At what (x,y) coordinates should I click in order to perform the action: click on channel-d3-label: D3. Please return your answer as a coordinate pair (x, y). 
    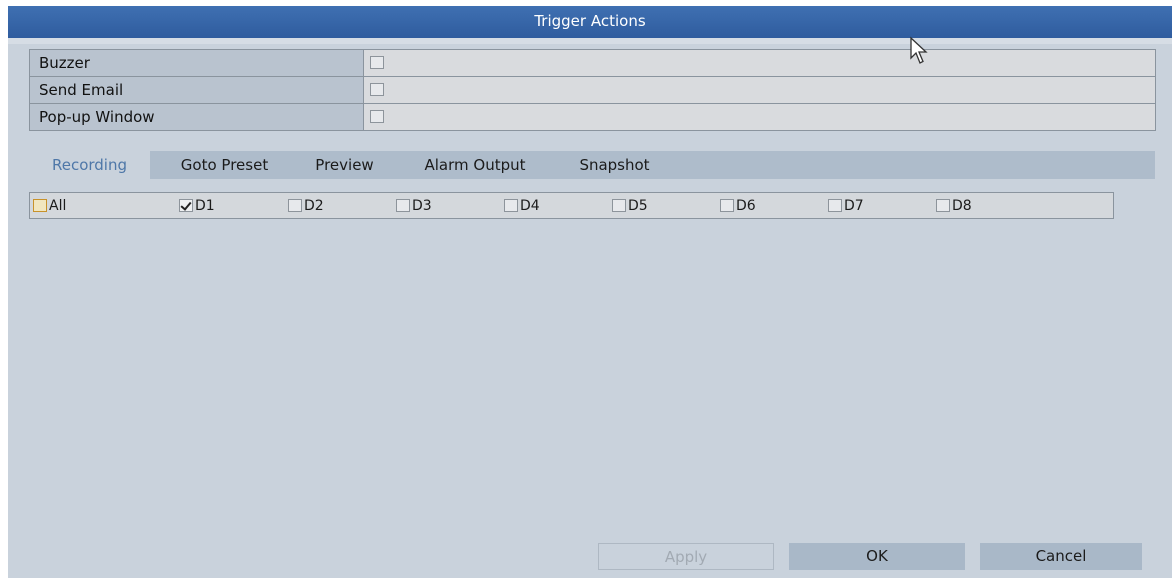
    Looking at the image, I should click on (422, 206).